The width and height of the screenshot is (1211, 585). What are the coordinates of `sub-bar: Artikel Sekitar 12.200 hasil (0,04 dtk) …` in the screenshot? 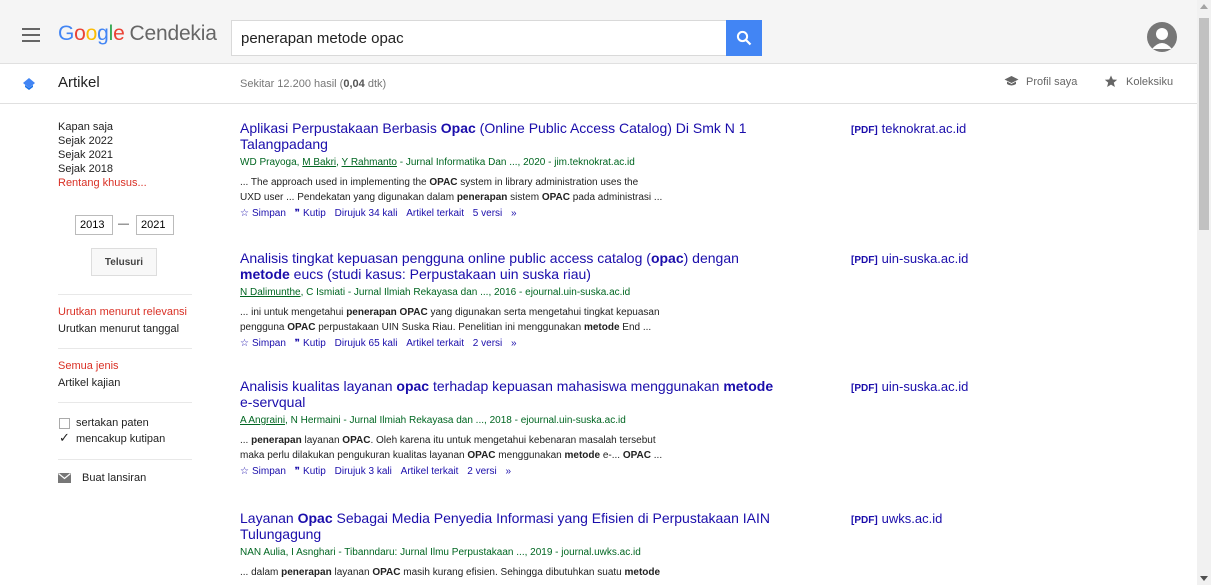 It's located at (598, 84).